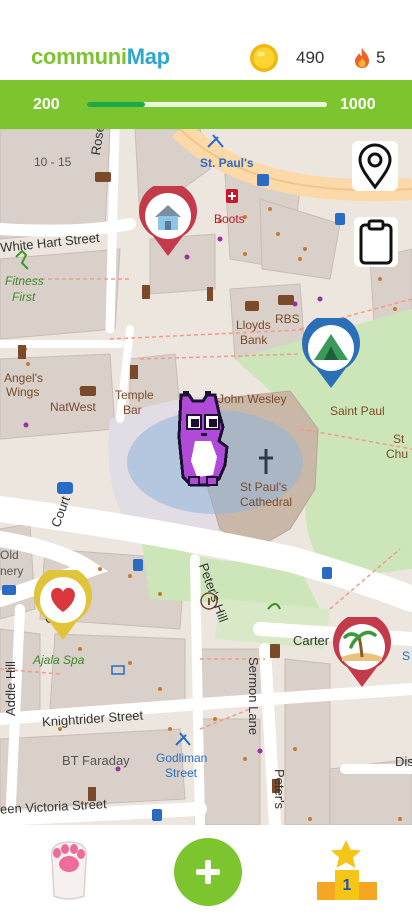 The height and width of the screenshot is (917, 412). What do you see at coordinates (266, 502) in the screenshot?
I see `map-label: Cathedral` at bounding box center [266, 502].